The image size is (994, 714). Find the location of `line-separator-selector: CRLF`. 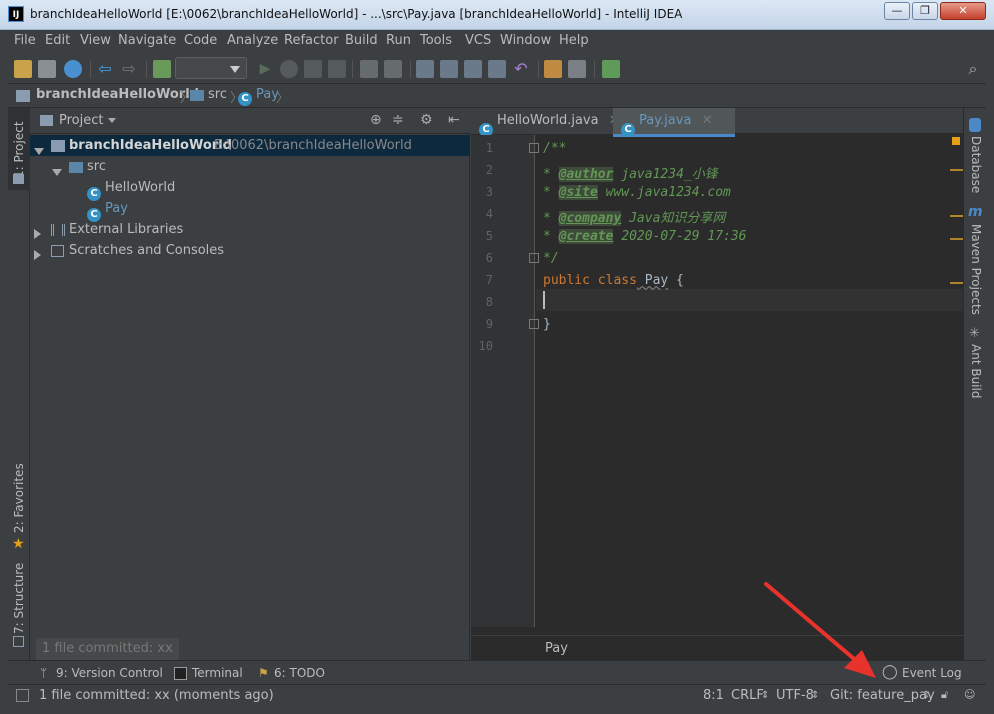

line-separator-selector: CRLF is located at coordinates (747, 695).